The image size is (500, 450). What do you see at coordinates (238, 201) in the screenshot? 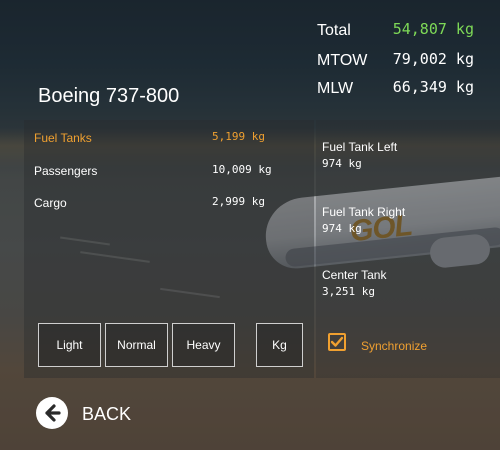
I see `cargo-value: 2,999 kg` at bounding box center [238, 201].